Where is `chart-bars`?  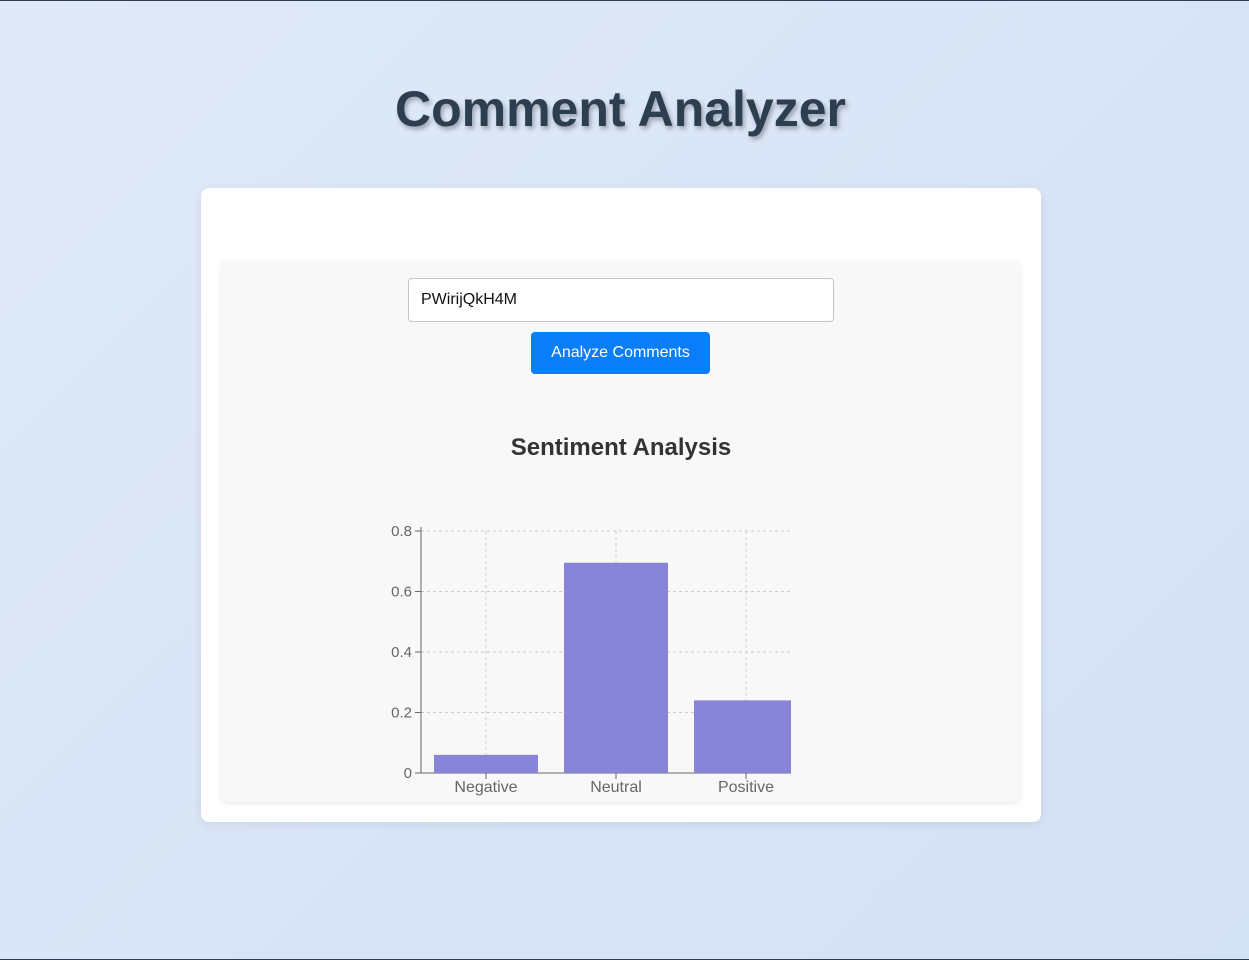 chart-bars is located at coordinates (612, 667).